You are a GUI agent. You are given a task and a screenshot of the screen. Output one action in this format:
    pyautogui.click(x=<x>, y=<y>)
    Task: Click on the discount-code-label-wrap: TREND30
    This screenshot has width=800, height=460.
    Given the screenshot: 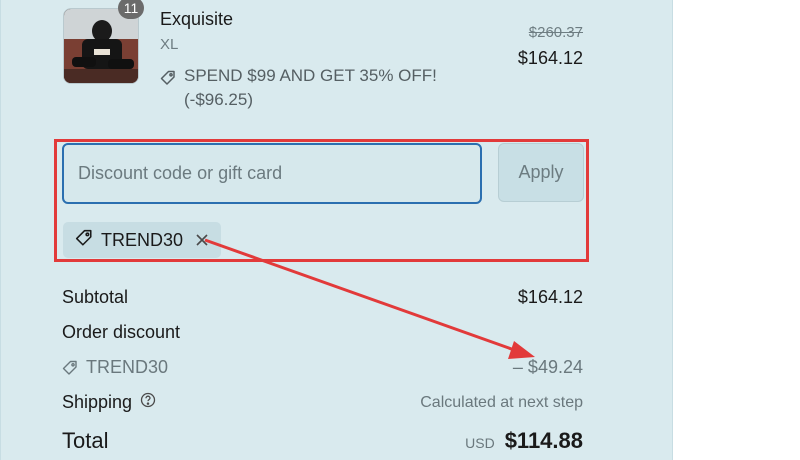 What is the action you would take?
    pyautogui.click(x=115, y=367)
    